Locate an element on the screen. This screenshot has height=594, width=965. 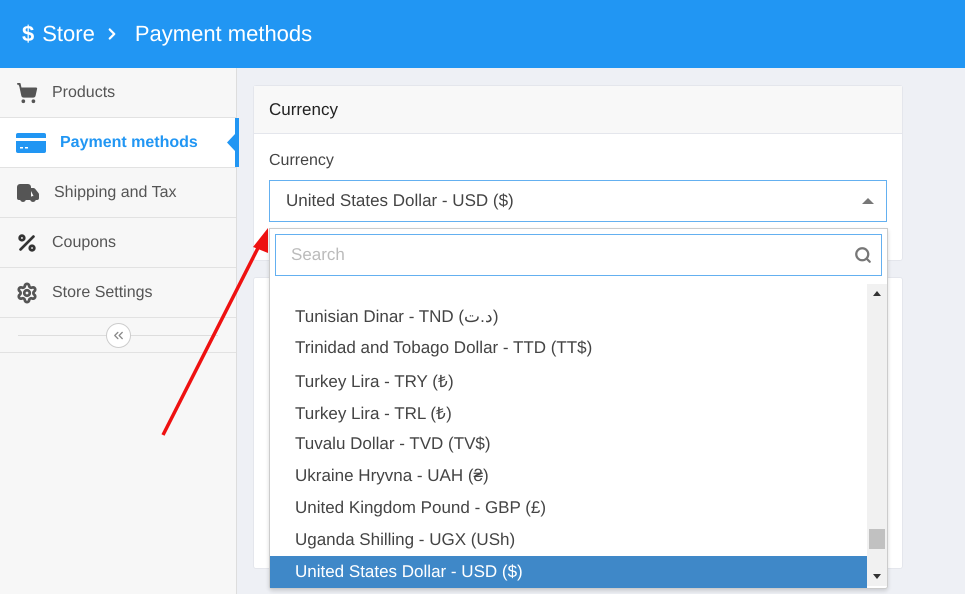
dropdown-option: Tuvalu Dollar - TVD (TV$) is located at coordinates (568, 444).